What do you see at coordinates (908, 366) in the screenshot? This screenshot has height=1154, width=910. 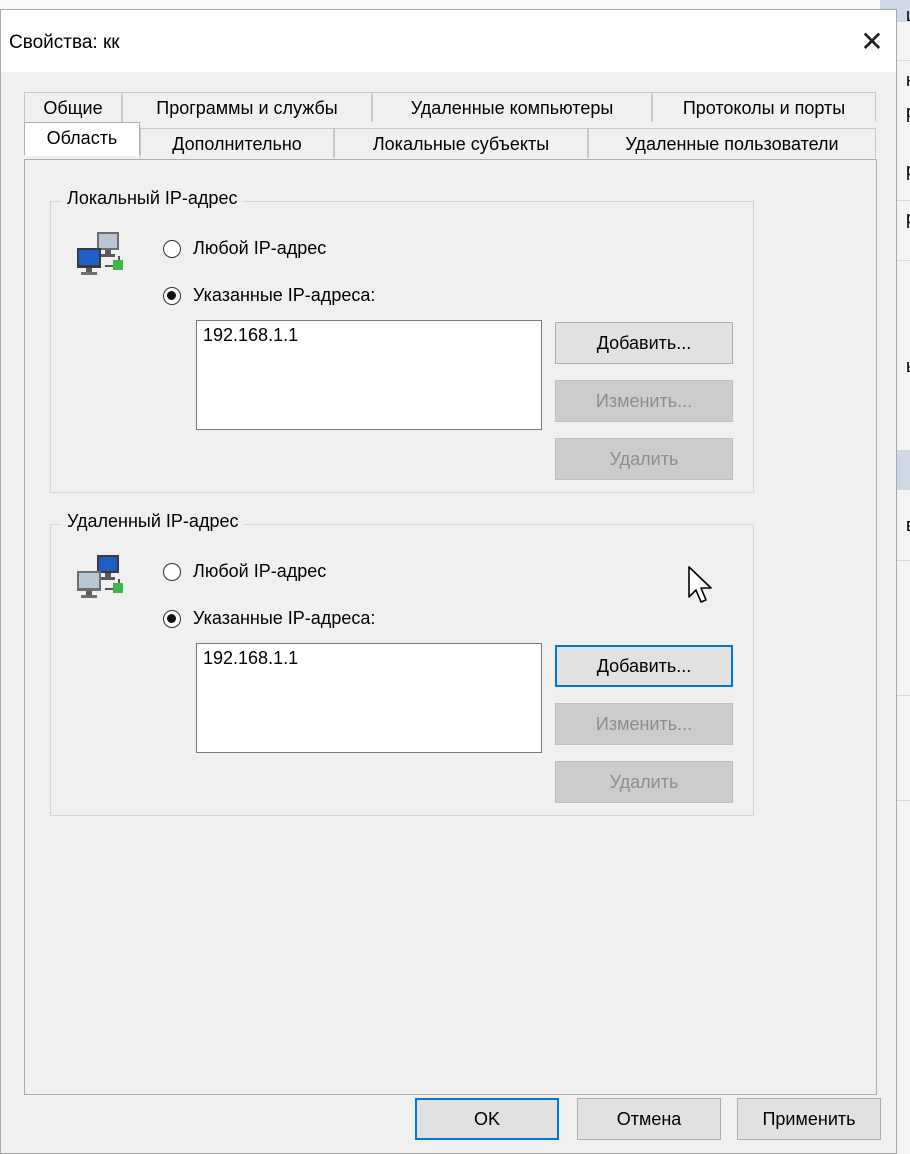 I see `background-text: ь` at bounding box center [908, 366].